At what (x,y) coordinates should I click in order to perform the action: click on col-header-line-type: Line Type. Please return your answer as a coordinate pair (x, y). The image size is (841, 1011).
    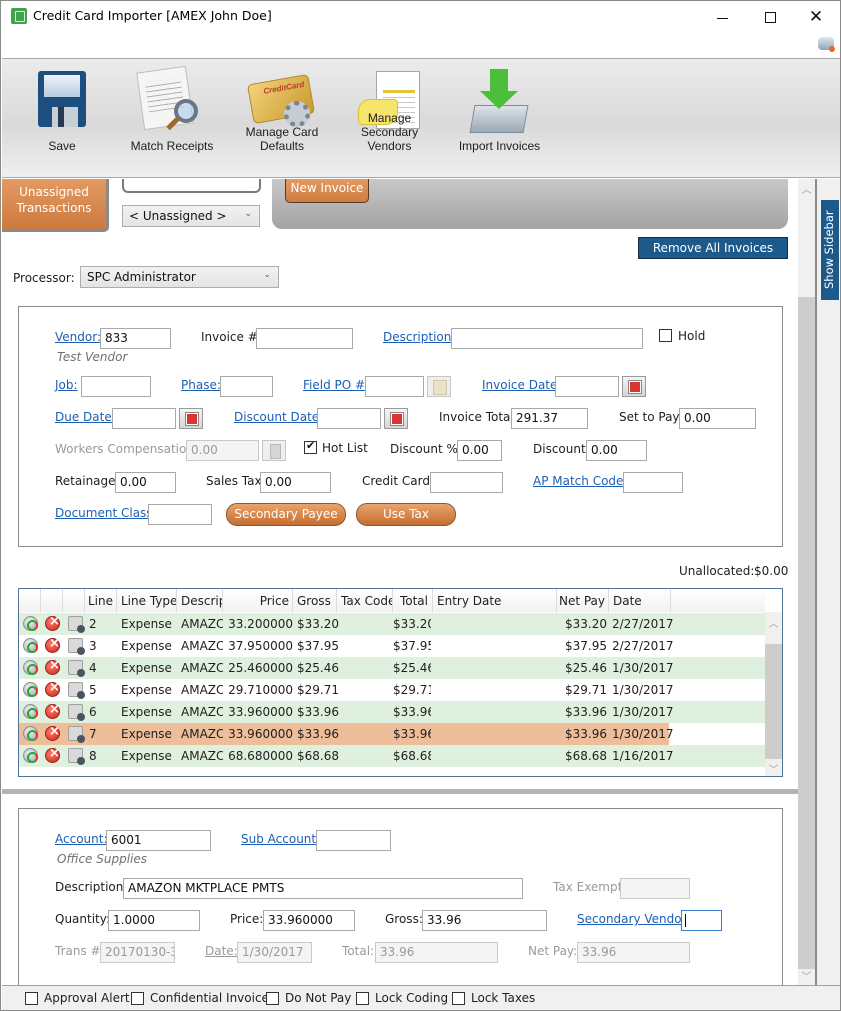
    Looking at the image, I should click on (147, 600).